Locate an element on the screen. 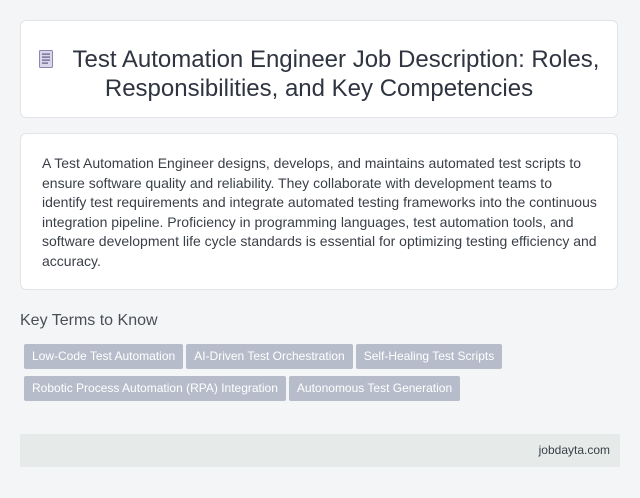  footer-site-link: jobdayta.com is located at coordinates (574, 450).